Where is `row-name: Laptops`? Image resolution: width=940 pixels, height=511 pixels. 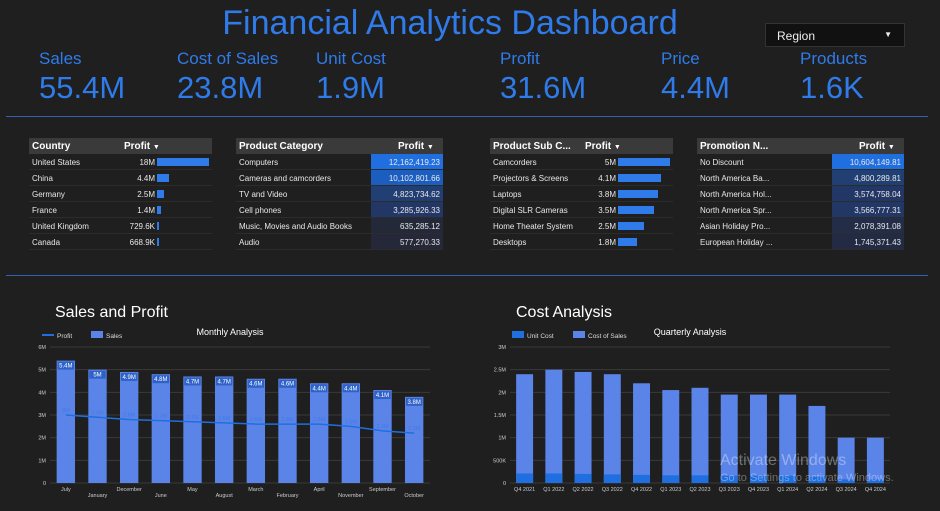 row-name: Laptops is located at coordinates (507, 194).